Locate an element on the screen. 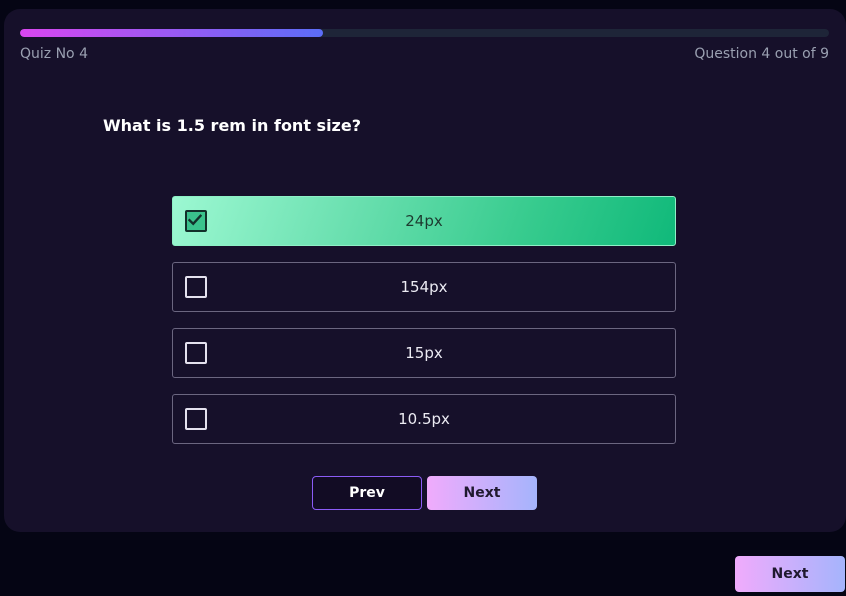  option-154px: 154px is located at coordinates (424, 287).